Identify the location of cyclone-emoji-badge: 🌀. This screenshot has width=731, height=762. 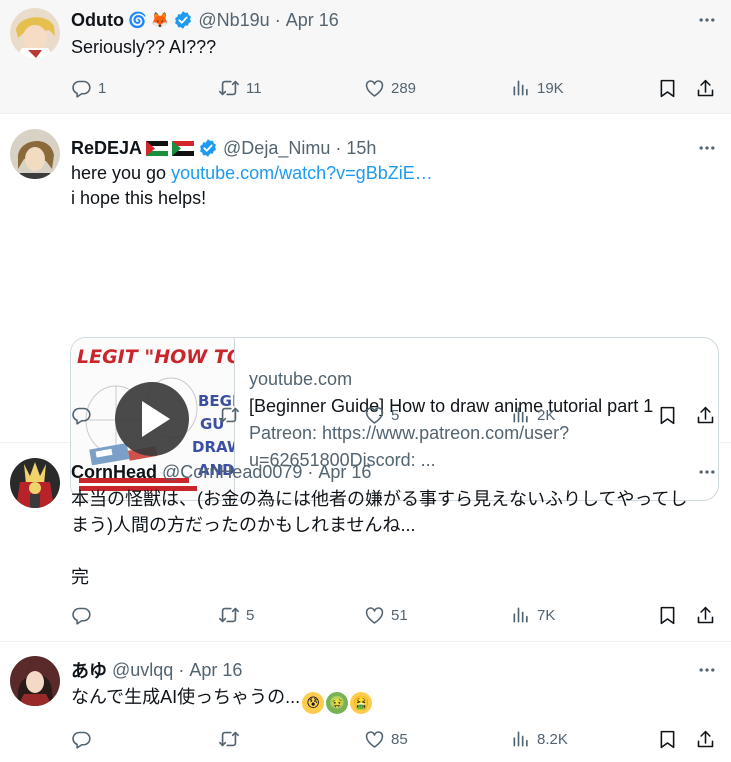
(137, 20).